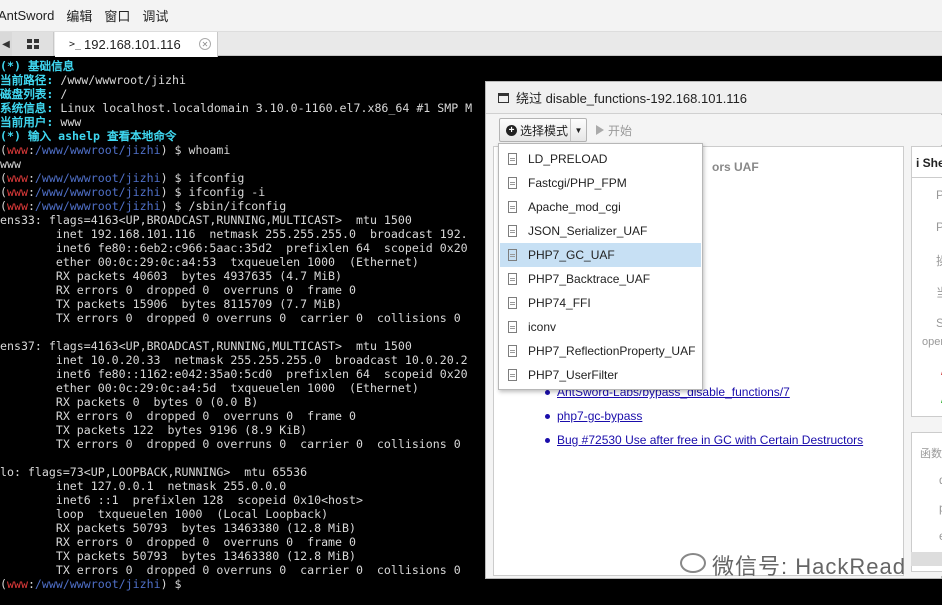 This screenshot has width=942, height=605. Describe the element at coordinates (75, 44) in the screenshot. I see `terminal-icon: >_` at that location.